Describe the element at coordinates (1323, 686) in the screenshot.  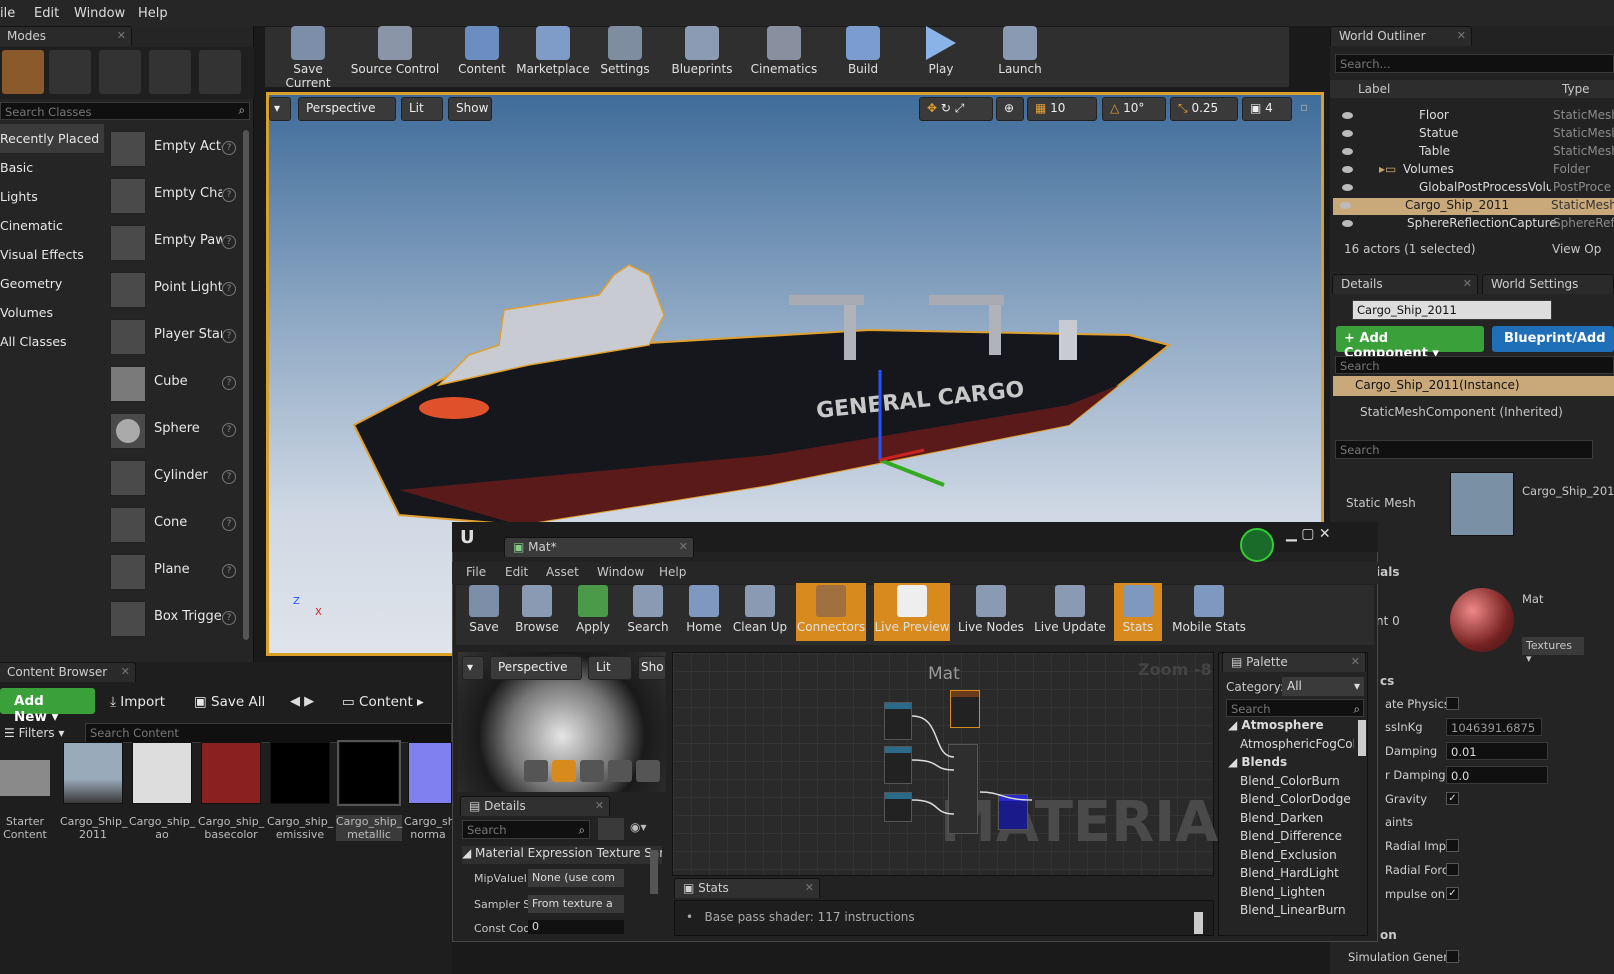
I see `category-dropdown: All ▾` at that location.